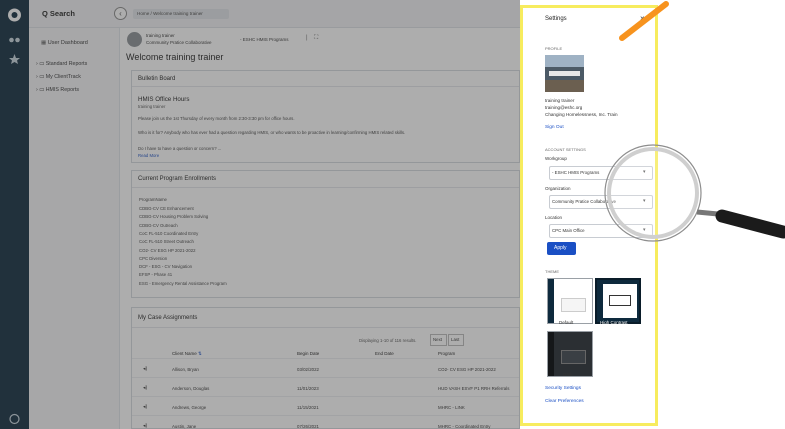  Describe the element at coordinates (564, 401) in the screenshot. I see `clear-preferences-link: Clear Preferences` at that location.